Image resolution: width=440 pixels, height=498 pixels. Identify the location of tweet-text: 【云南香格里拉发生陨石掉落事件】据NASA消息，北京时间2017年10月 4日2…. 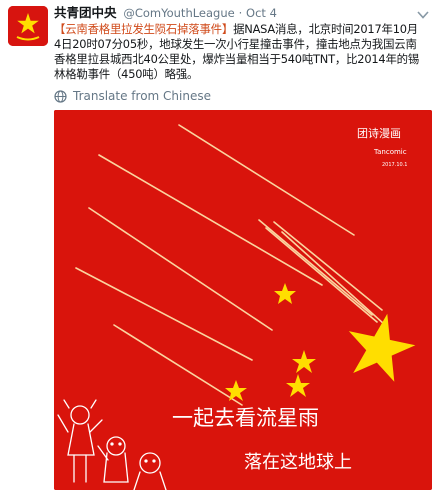
(244, 52).